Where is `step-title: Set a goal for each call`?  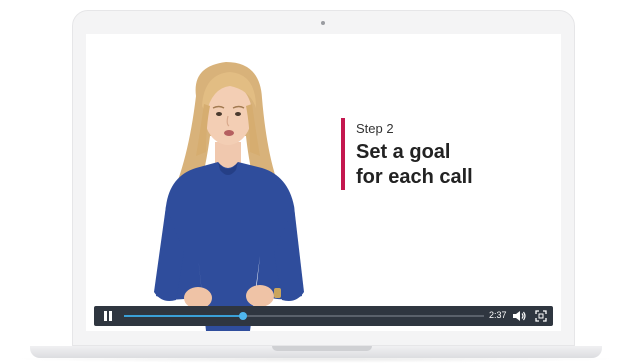 step-title: Set a goal for each call is located at coordinates (414, 165).